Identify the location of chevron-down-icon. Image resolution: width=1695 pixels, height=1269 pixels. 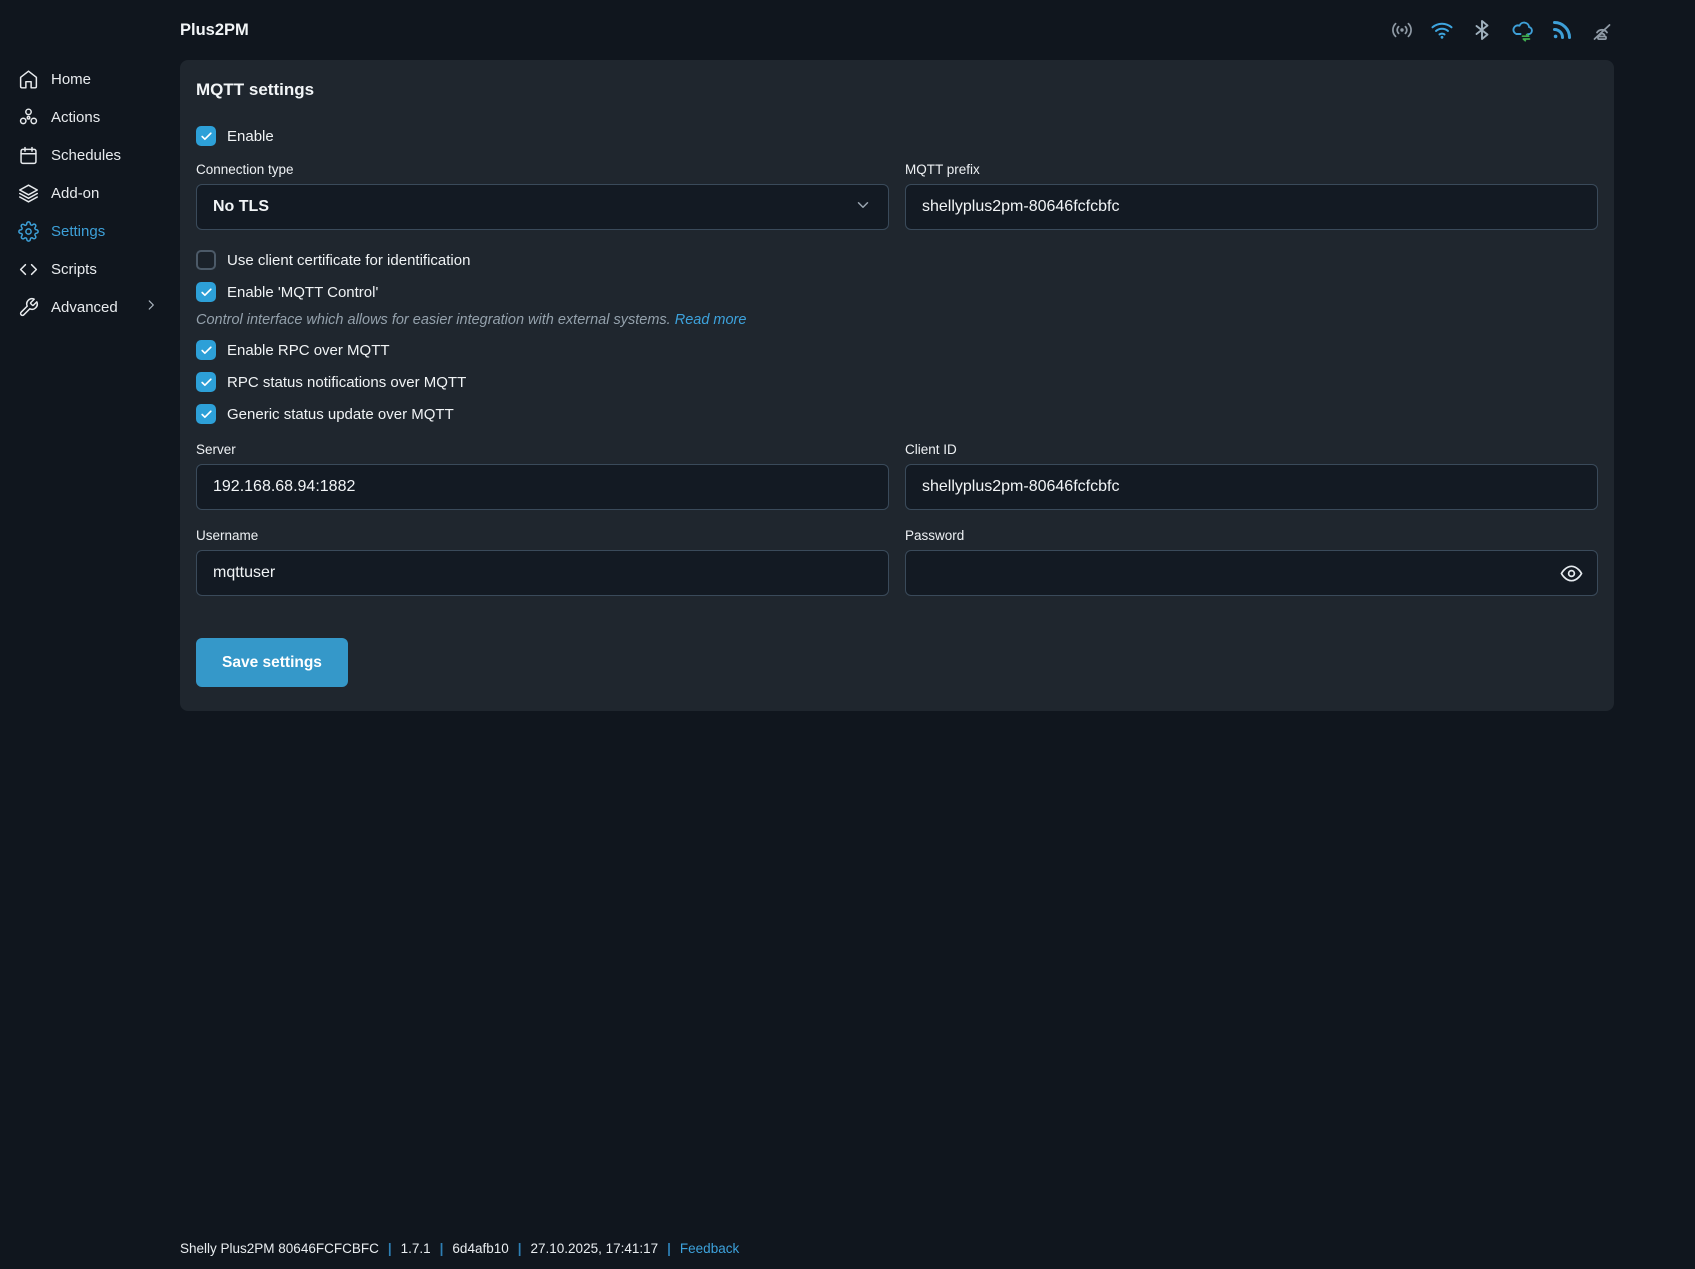
(863, 207).